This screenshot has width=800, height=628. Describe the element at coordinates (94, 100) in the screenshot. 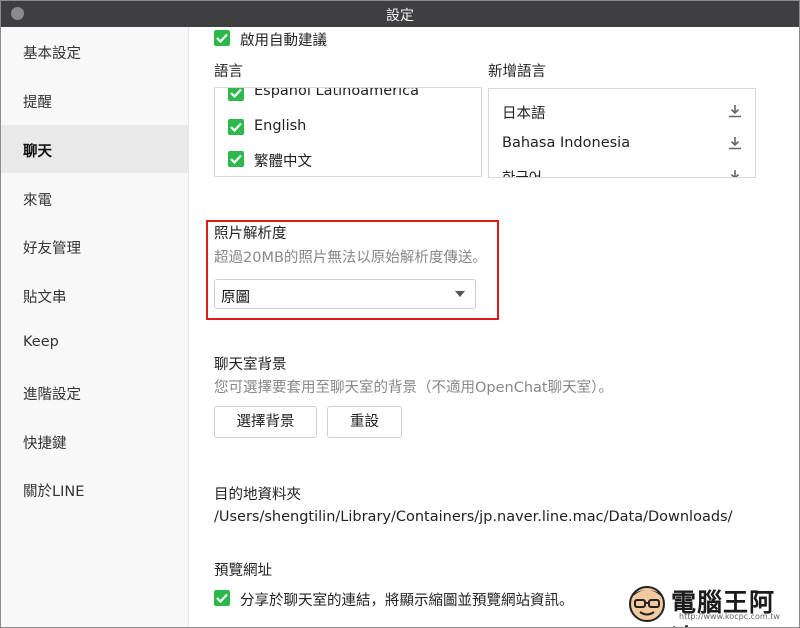

I see `sidebar-item-notifications: 提醒` at that location.